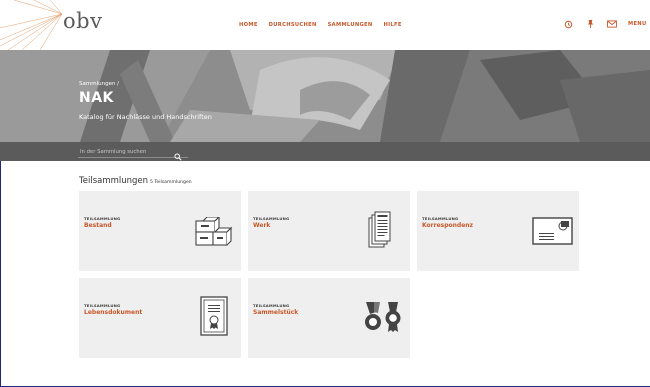 The width and height of the screenshot is (650, 387). Describe the element at coordinates (160, 231) in the screenshot. I see `card-bestand: TEILSAMMLUNG Bestand` at that location.